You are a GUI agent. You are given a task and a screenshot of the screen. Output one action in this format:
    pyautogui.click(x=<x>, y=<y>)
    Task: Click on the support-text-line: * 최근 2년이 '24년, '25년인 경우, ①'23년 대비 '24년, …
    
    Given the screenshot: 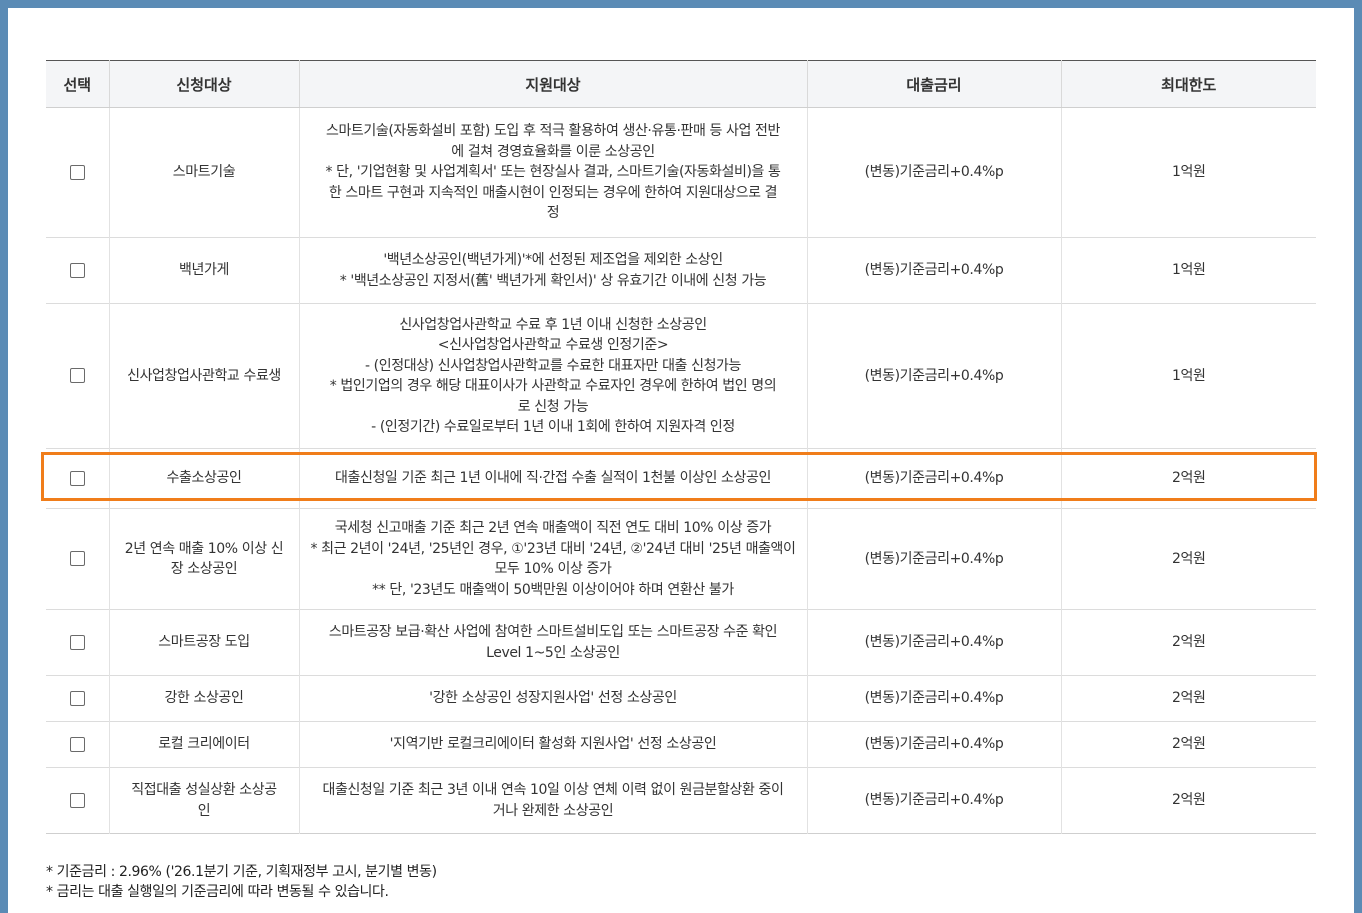 What is the action you would take?
    pyautogui.click(x=553, y=548)
    